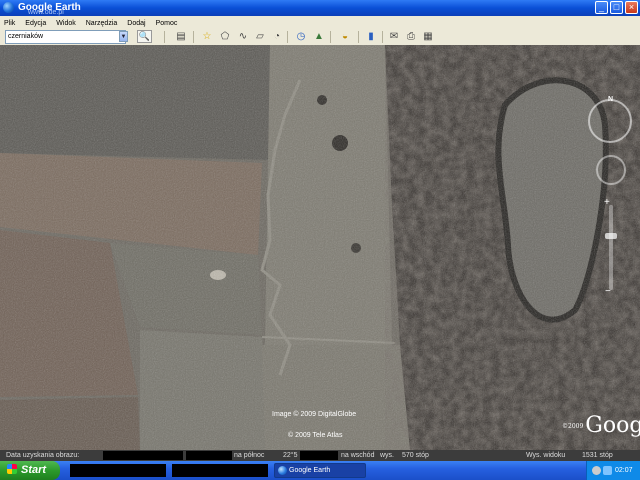 The height and width of the screenshot is (480, 640). What do you see at coordinates (371, 36) in the screenshot?
I see `ruler-icon: ▮` at bounding box center [371, 36].